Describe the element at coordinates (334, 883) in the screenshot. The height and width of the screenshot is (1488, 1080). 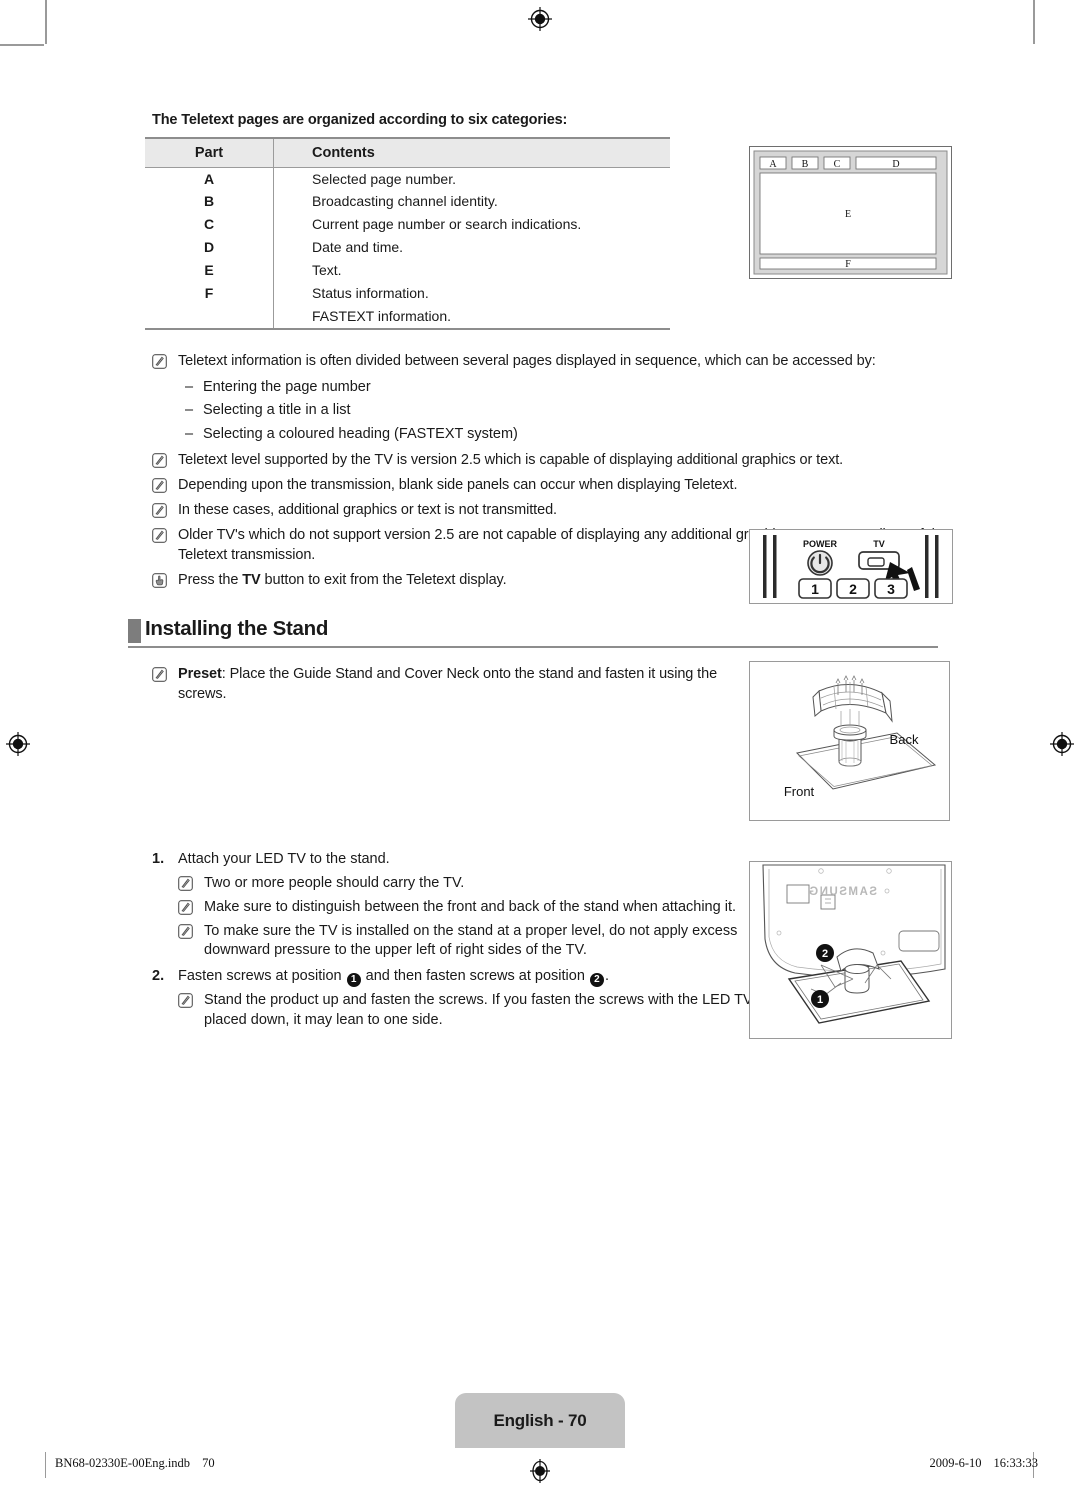
I see `substep-text: Two or more people should carry the TV.` at that location.